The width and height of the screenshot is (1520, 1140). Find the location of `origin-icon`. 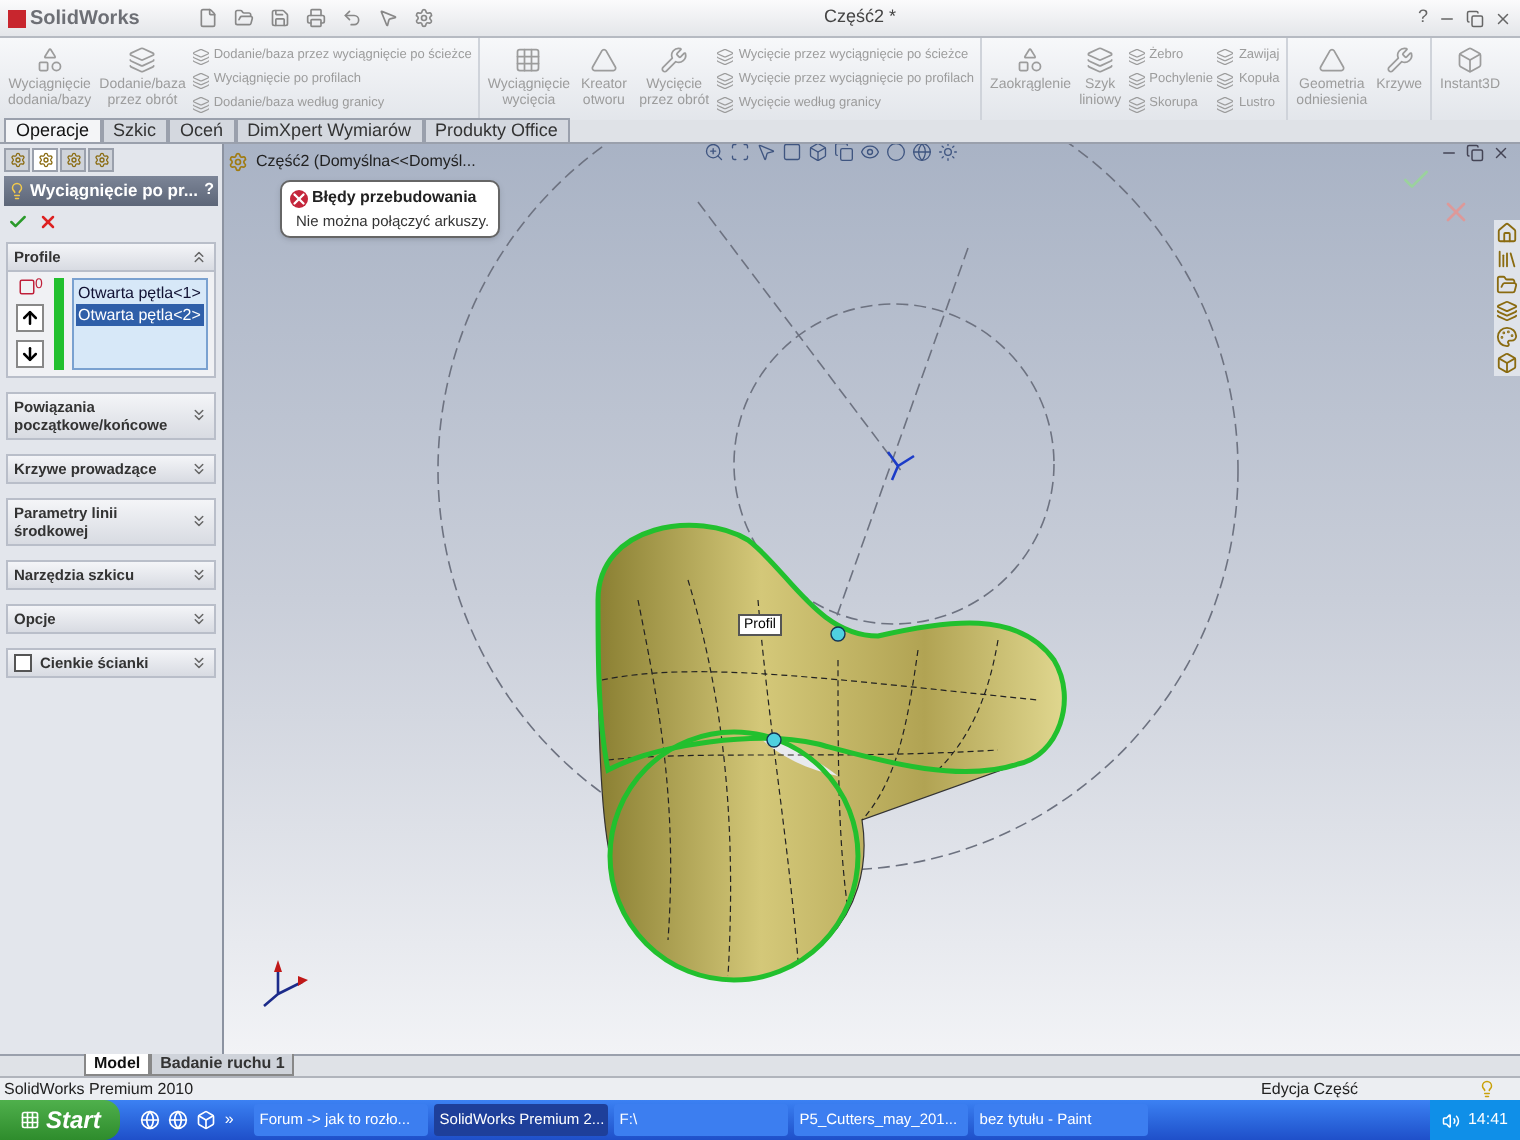

origin-icon is located at coordinates (901, 466).